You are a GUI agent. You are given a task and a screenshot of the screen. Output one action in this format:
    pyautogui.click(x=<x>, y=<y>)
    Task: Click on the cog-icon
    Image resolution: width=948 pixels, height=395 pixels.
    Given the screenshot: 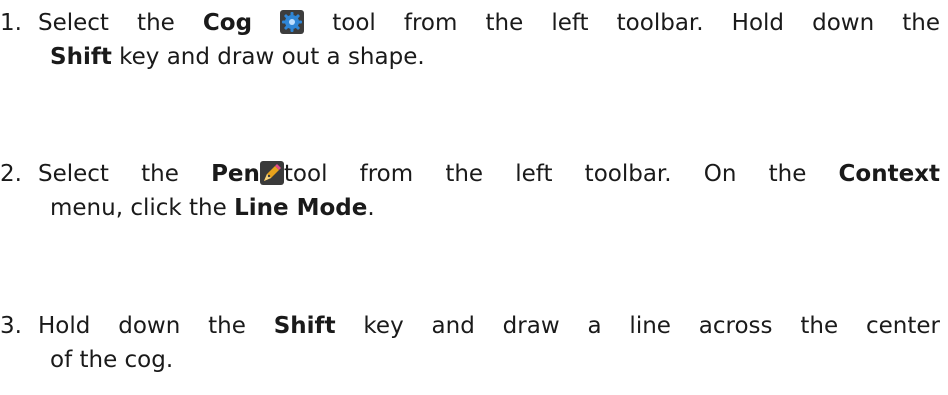 What is the action you would take?
    pyautogui.click(x=292, y=22)
    